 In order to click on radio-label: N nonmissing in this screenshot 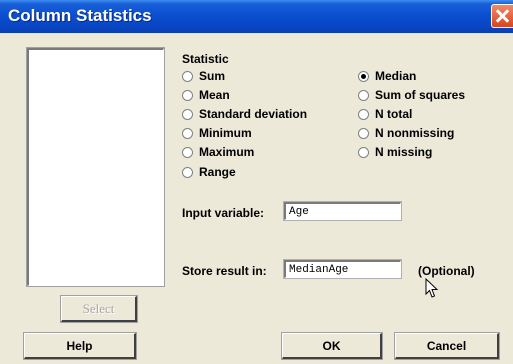, I will do `click(415, 133)`.